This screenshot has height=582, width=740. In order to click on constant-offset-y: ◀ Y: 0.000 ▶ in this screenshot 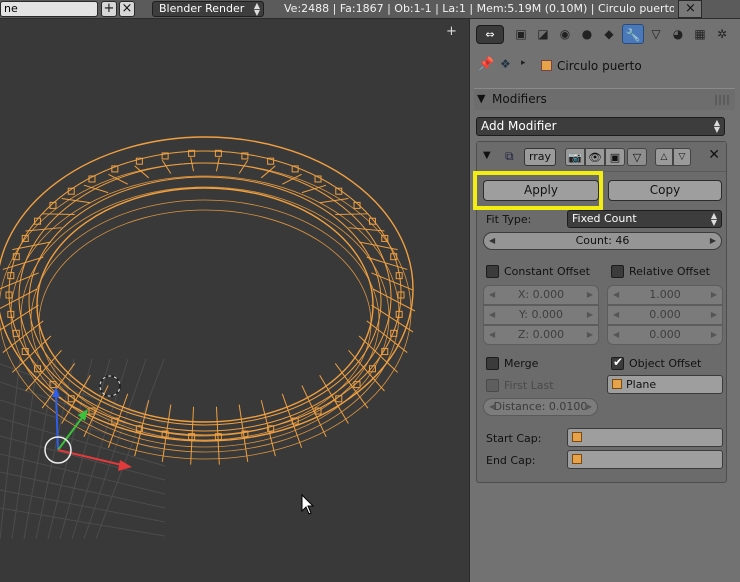, I will do `click(541, 315)`.